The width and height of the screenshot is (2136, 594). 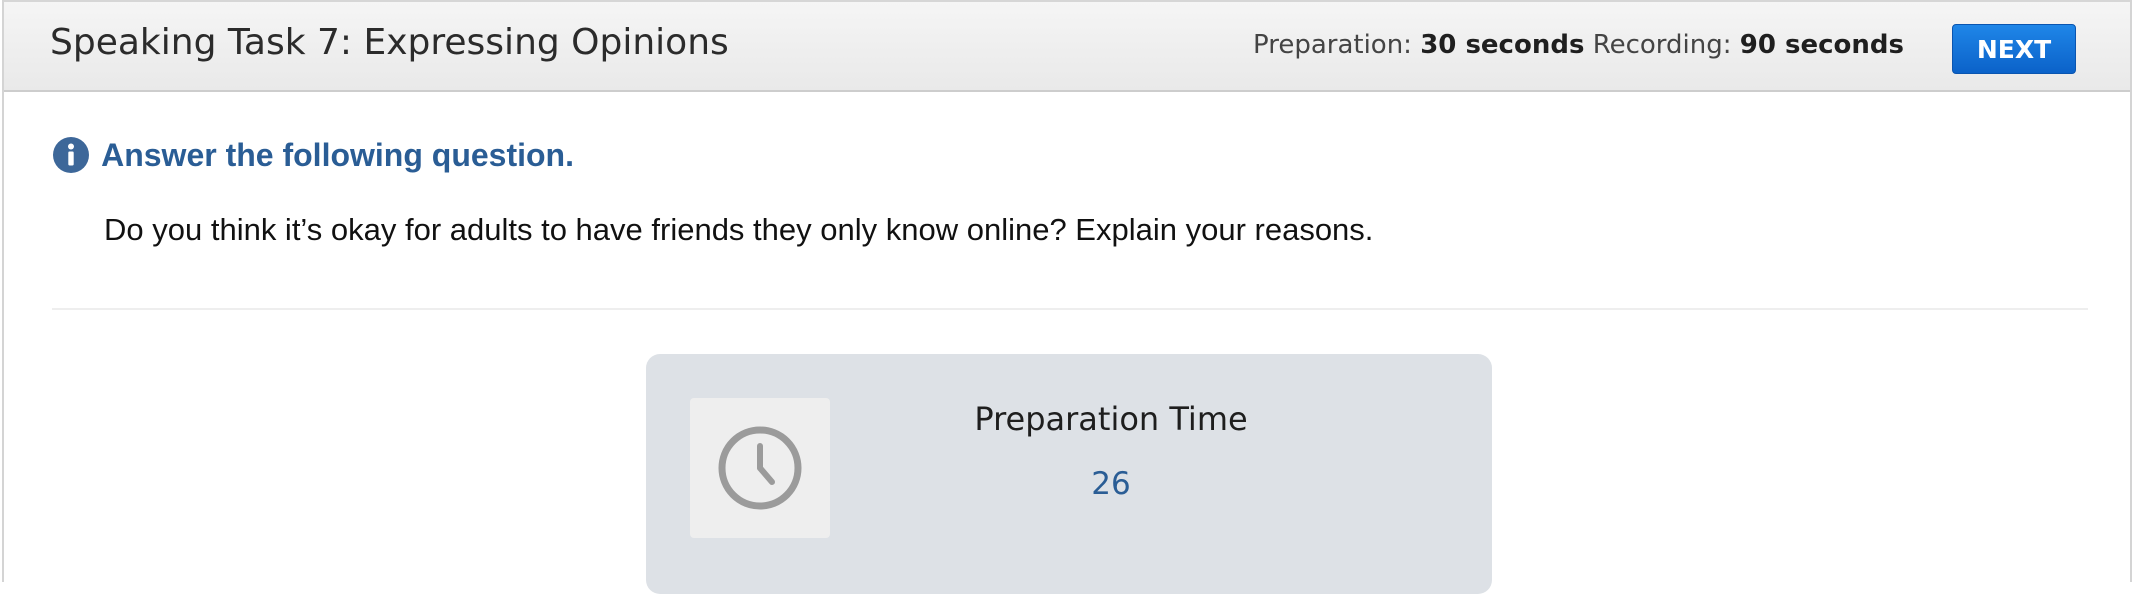 I want to click on clock-icon, so click(x=760, y=468).